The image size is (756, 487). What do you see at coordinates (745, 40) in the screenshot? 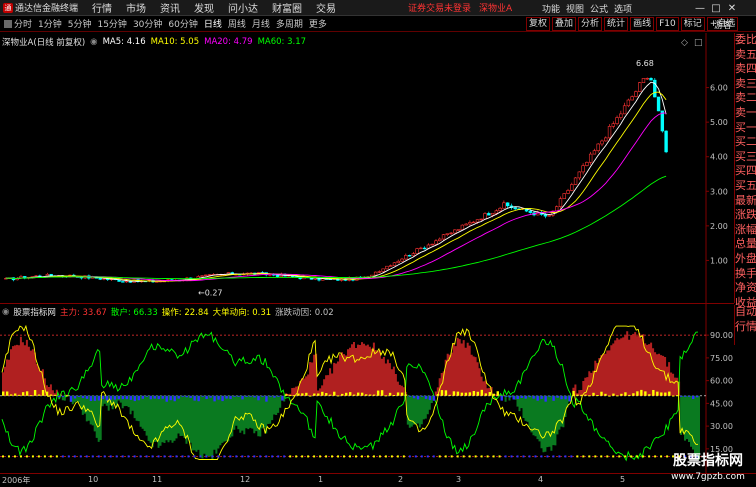
I see `side-item-0: 委比` at bounding box center [745, 40].